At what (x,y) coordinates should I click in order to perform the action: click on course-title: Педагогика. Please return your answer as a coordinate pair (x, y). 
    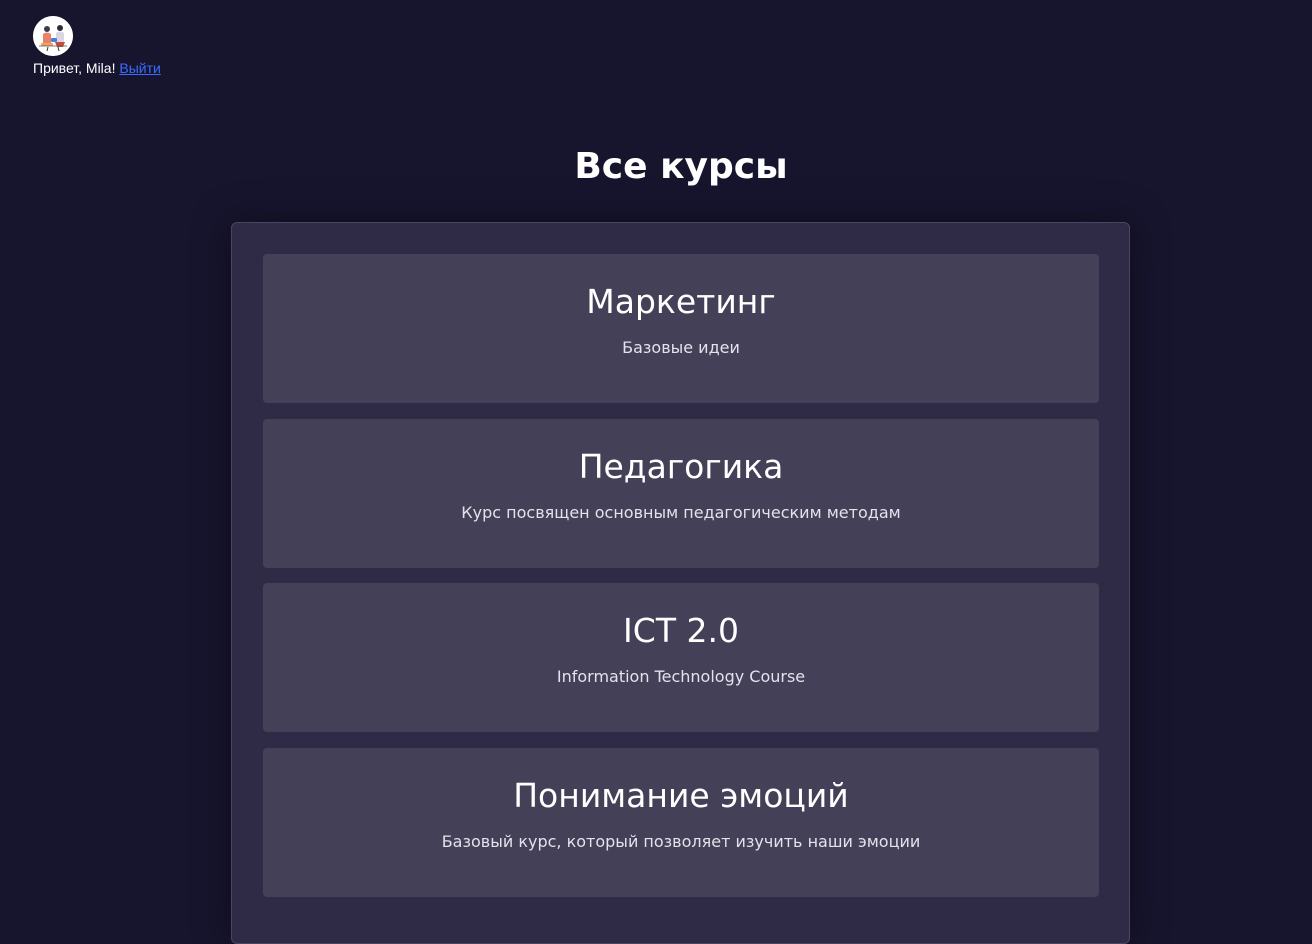
    Looking at the image, I should click on (681, 466).